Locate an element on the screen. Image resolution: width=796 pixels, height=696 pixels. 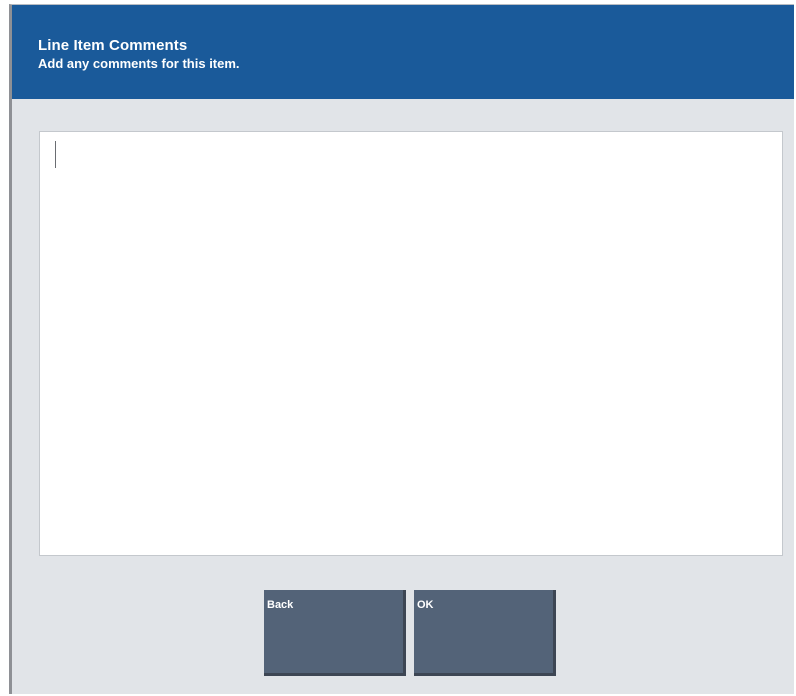
dialog-title: Line Item Comments is located at coordinates (113, 45).